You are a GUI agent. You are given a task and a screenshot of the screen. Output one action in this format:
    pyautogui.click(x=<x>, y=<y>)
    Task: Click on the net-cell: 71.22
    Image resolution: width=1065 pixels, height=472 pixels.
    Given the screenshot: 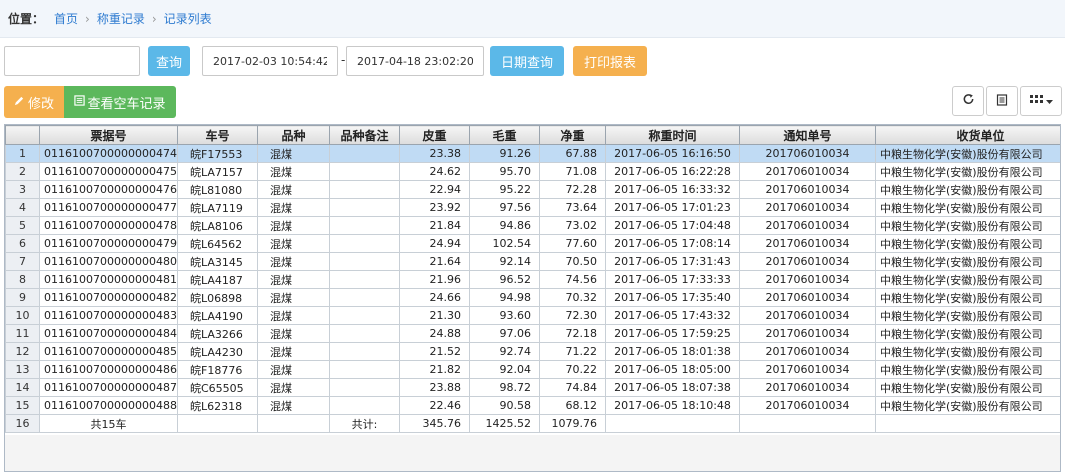 What is the action you would take?
    pyautogui.click(x=572, y=351)
    